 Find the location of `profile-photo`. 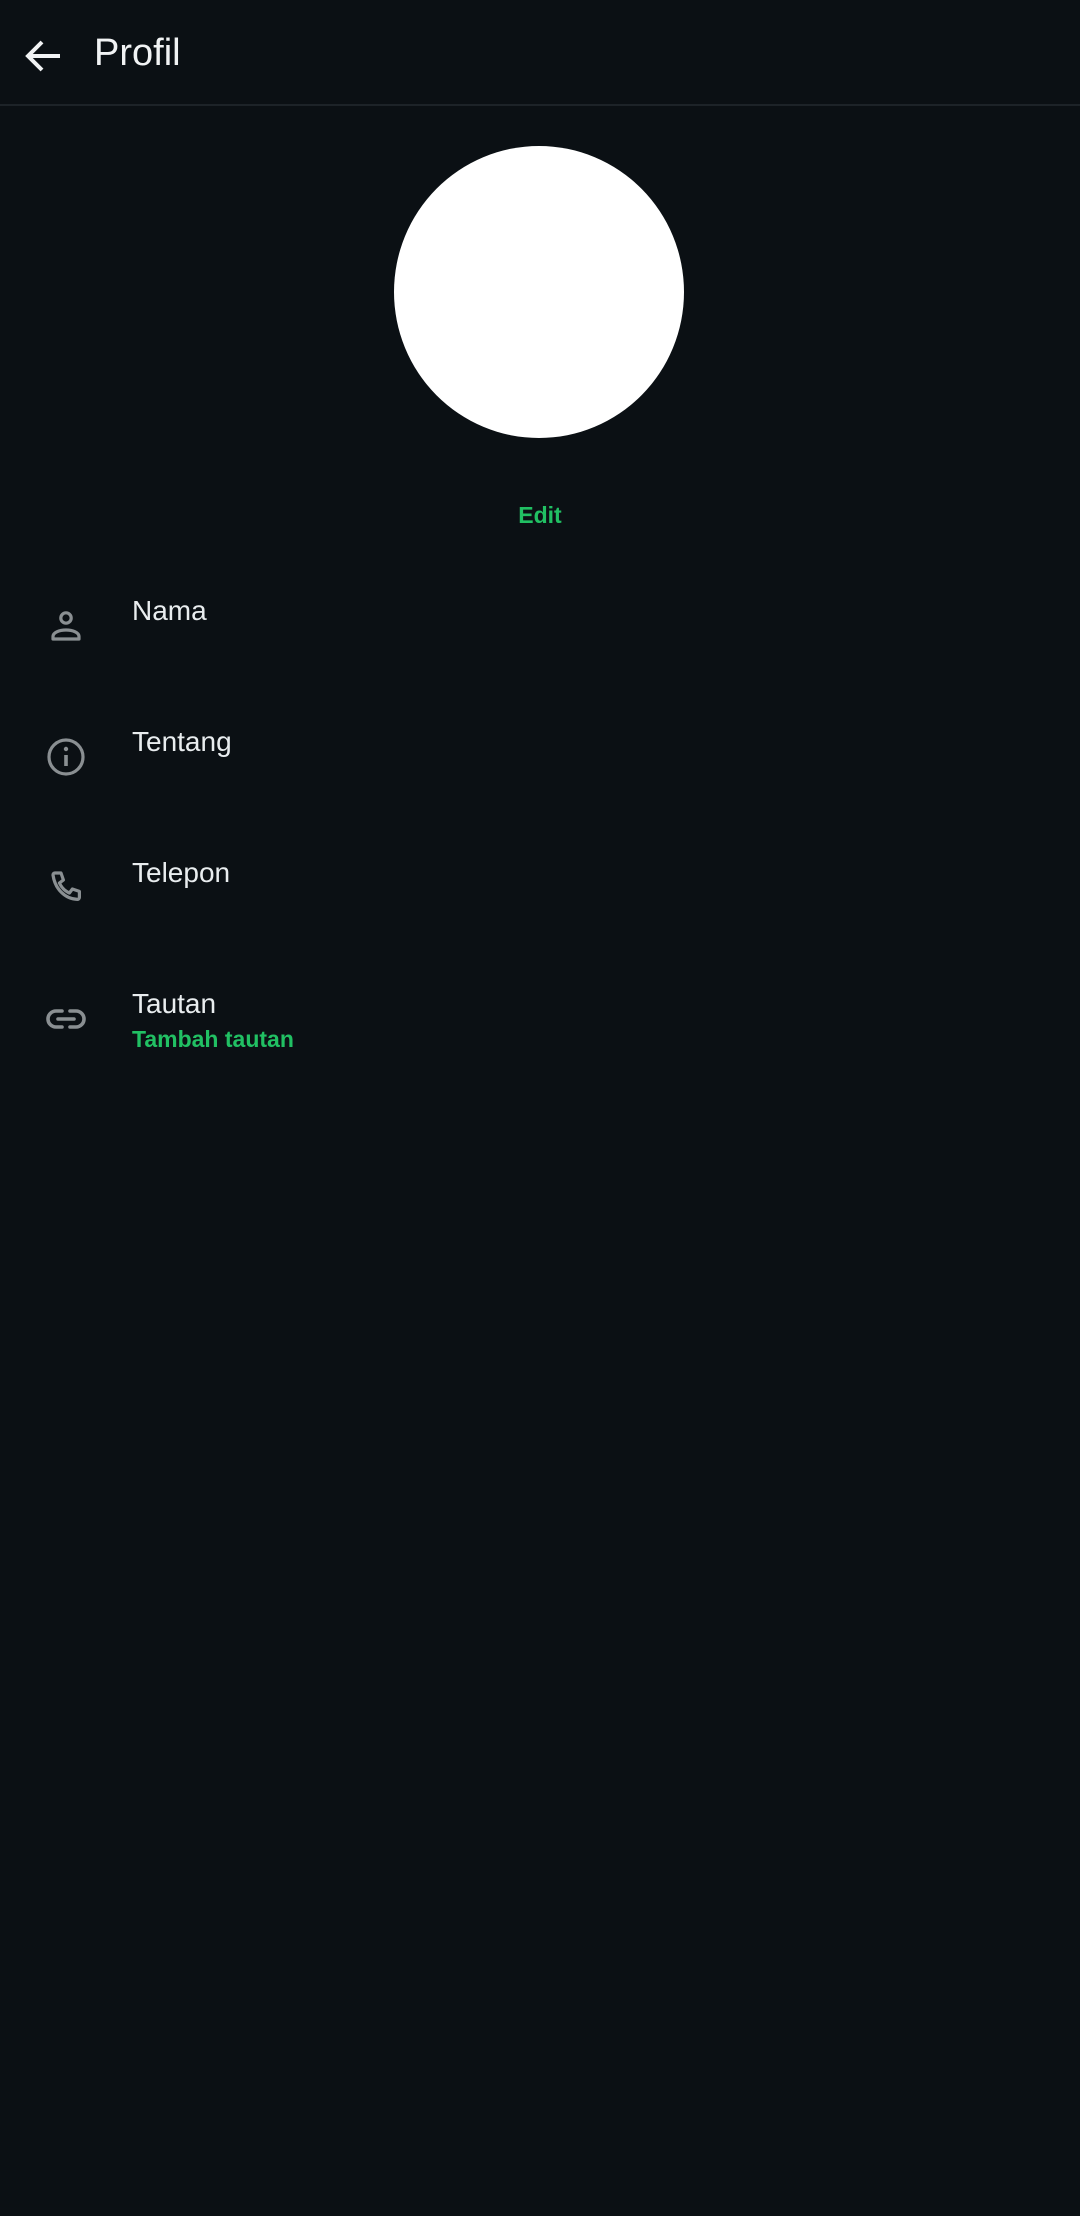

profile-photo is located at coordinates (539, 292).